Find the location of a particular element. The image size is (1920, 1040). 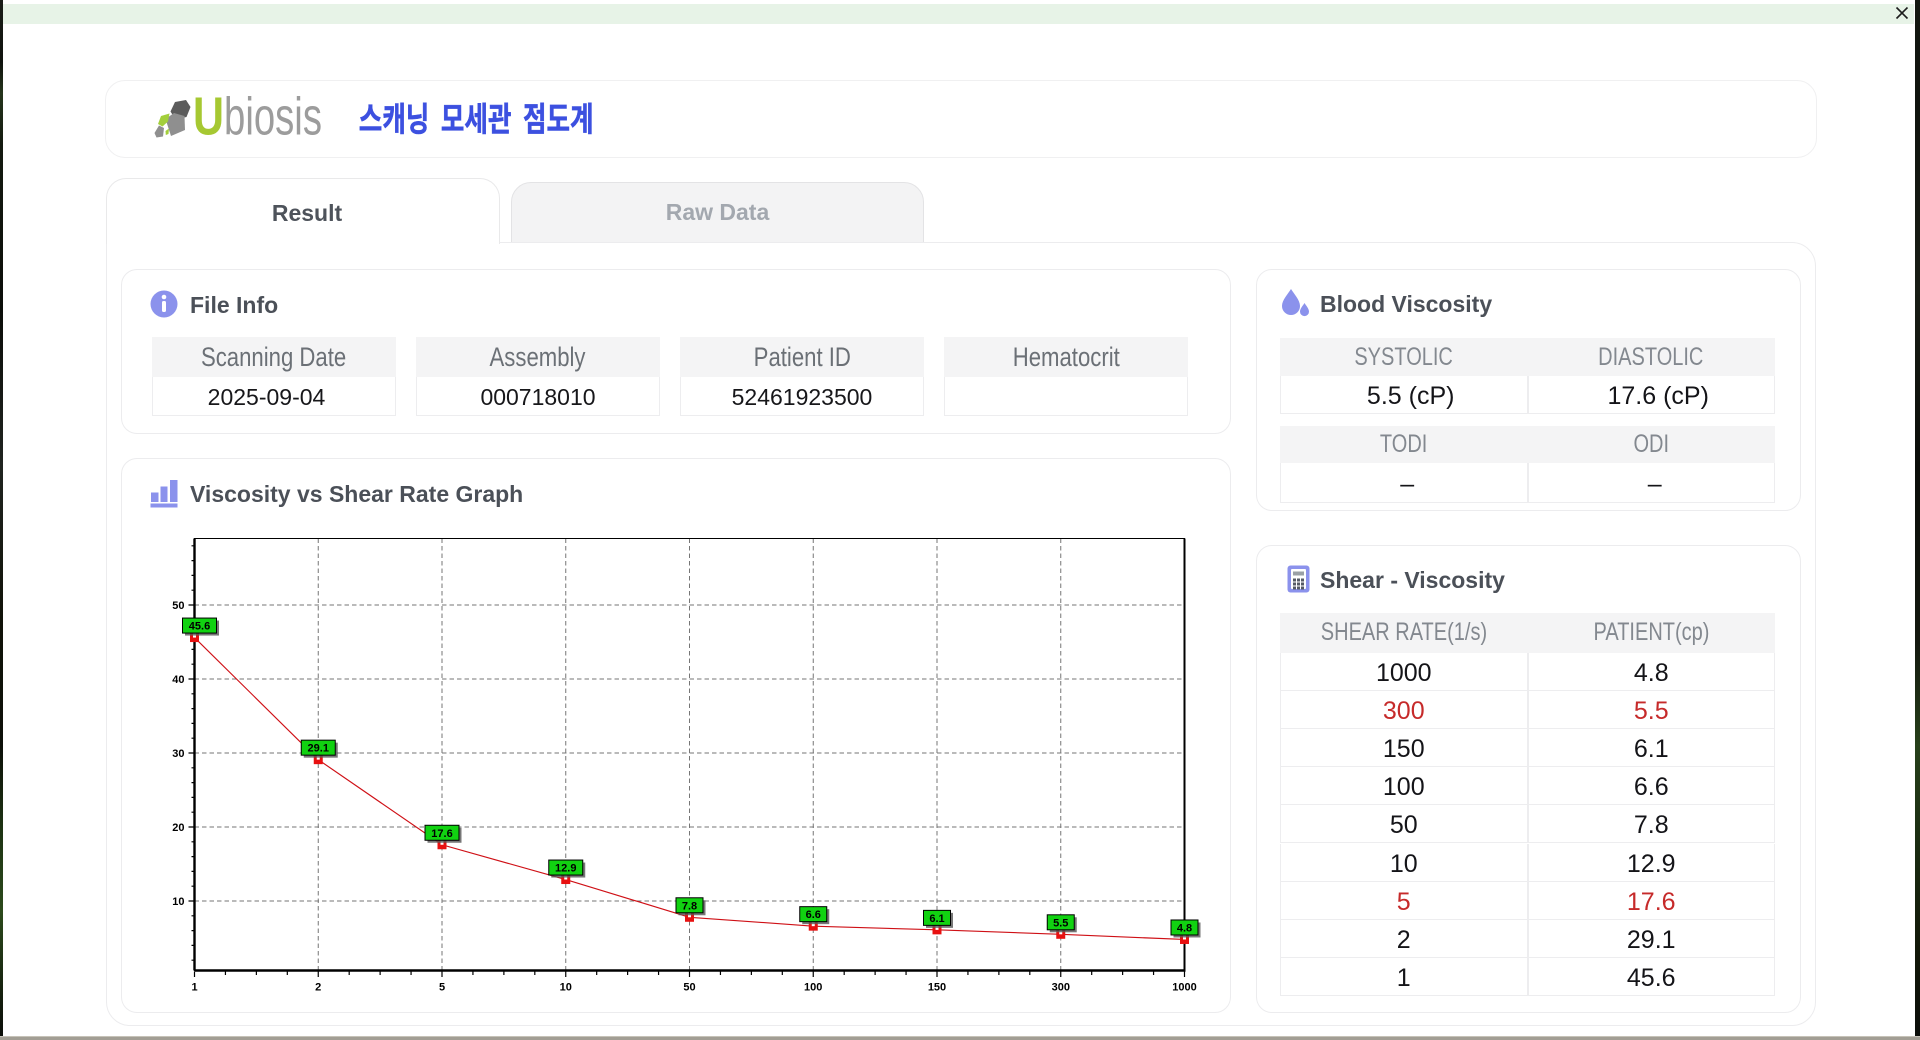

svg-text: 17.6 is located at coordinates (441, 834).